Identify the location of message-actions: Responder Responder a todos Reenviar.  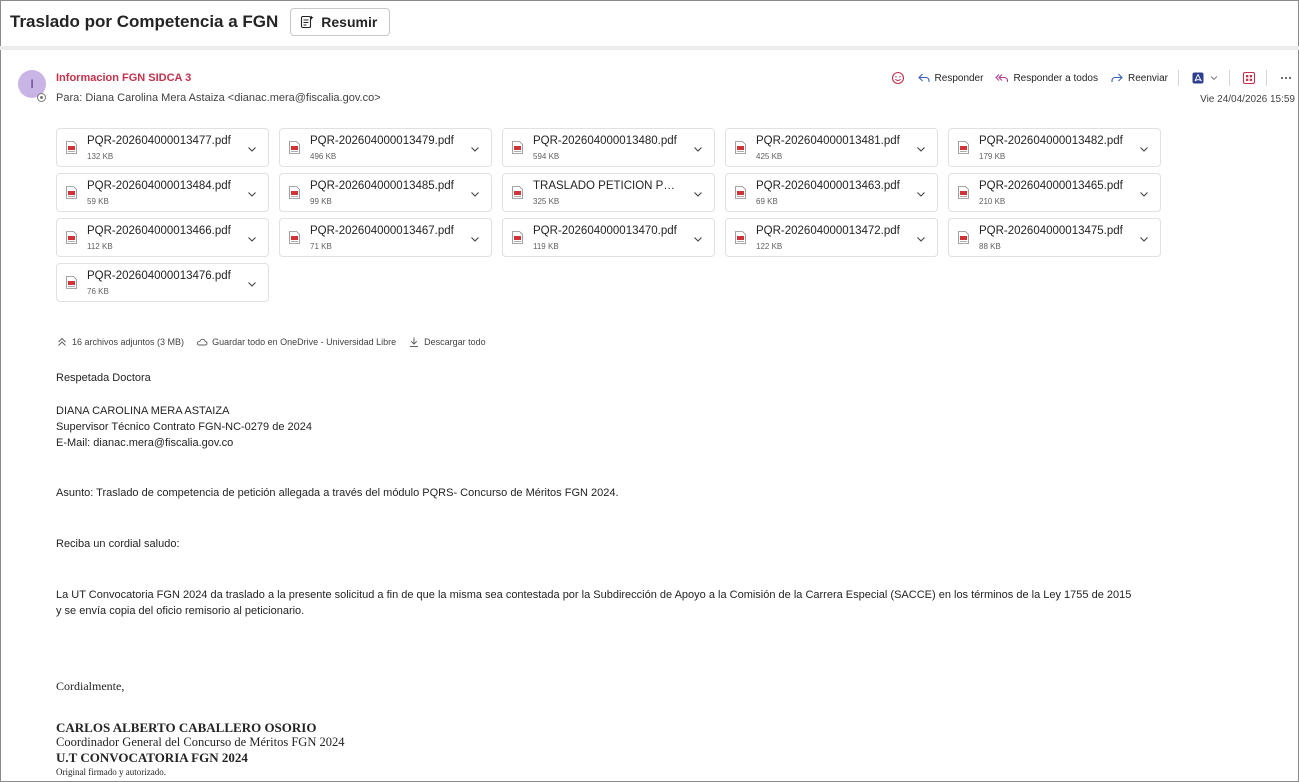
(1086, 78).